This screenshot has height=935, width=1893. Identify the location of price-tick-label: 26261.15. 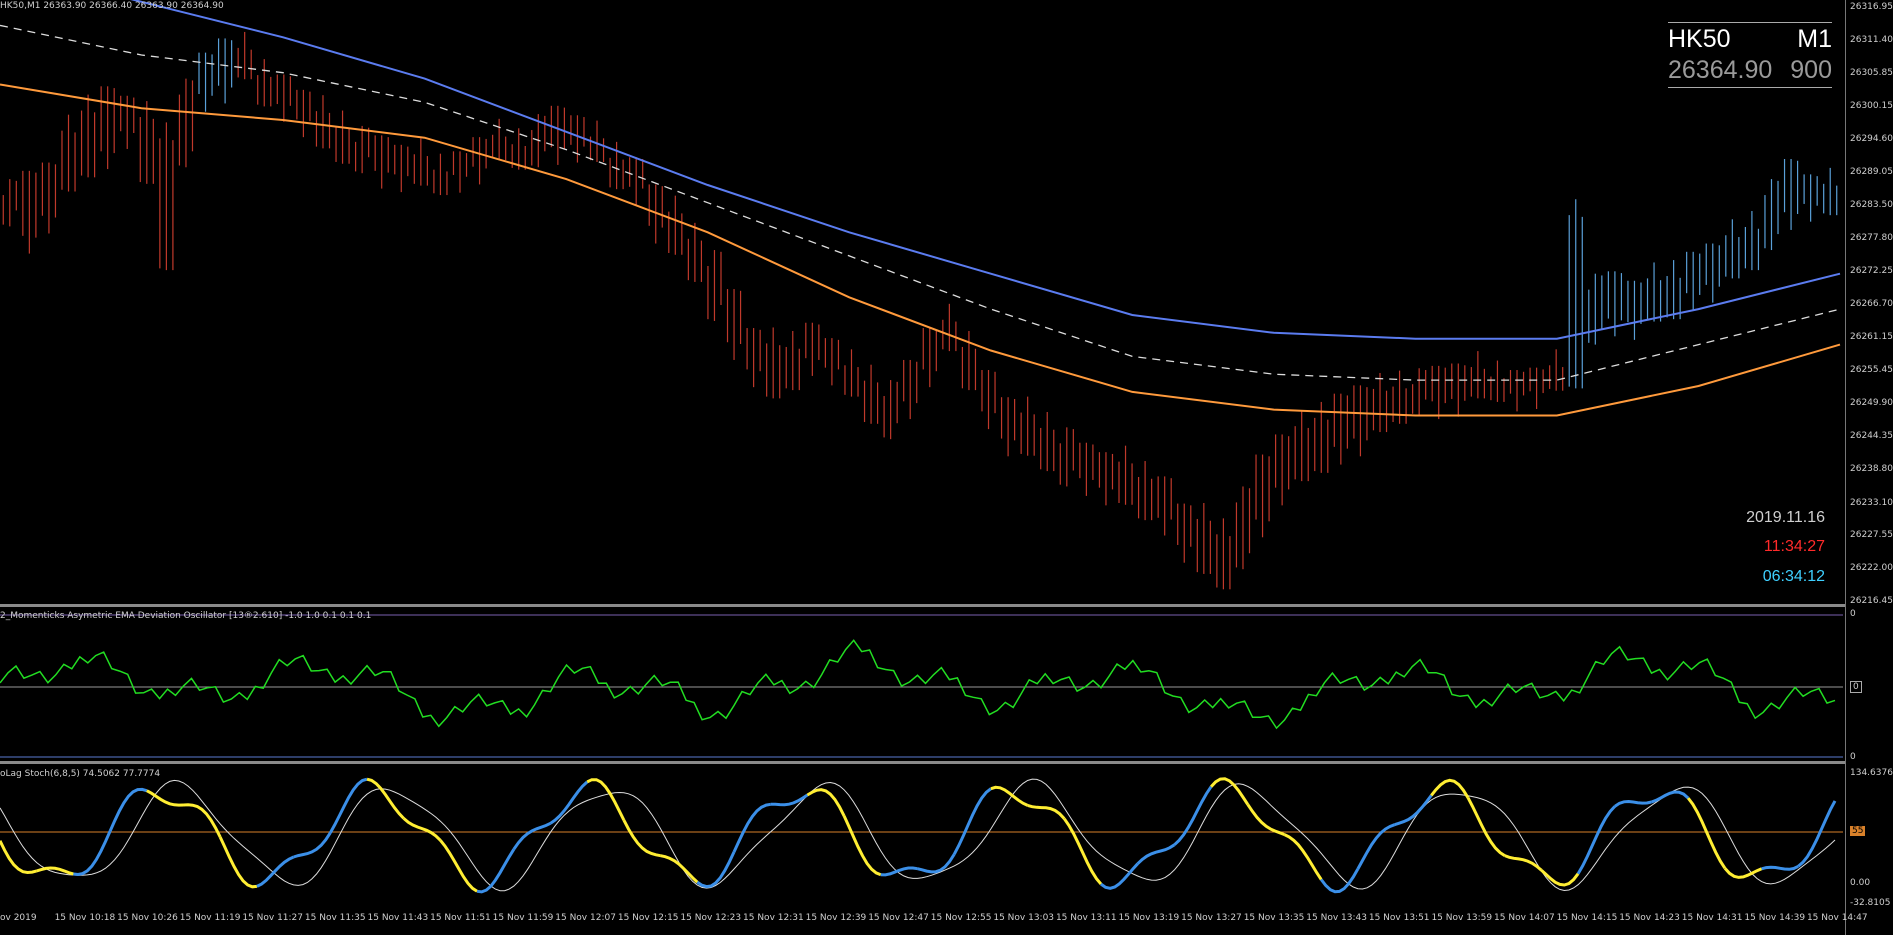
(1871, 336).